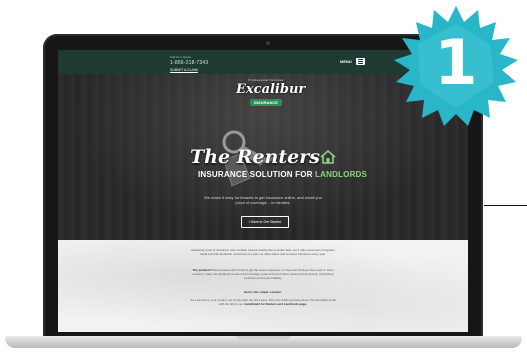 The image size is (527, 360). I want to click on hero-headline: The Renters, so click(255, 157).